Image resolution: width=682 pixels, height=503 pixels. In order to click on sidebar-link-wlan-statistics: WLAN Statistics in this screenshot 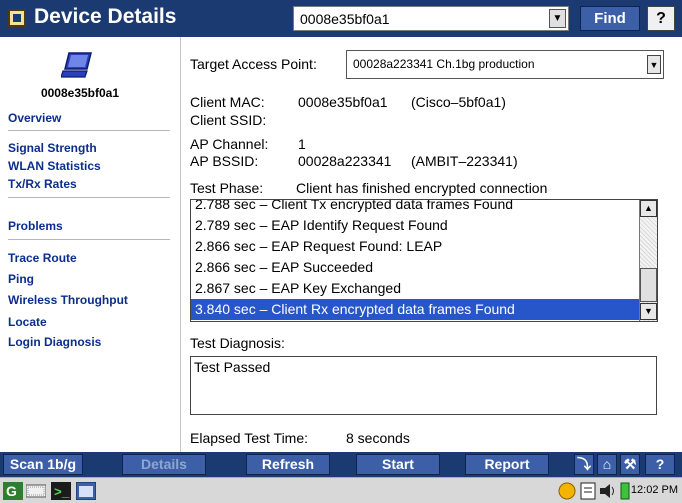, I will do `click(54, 166)`.